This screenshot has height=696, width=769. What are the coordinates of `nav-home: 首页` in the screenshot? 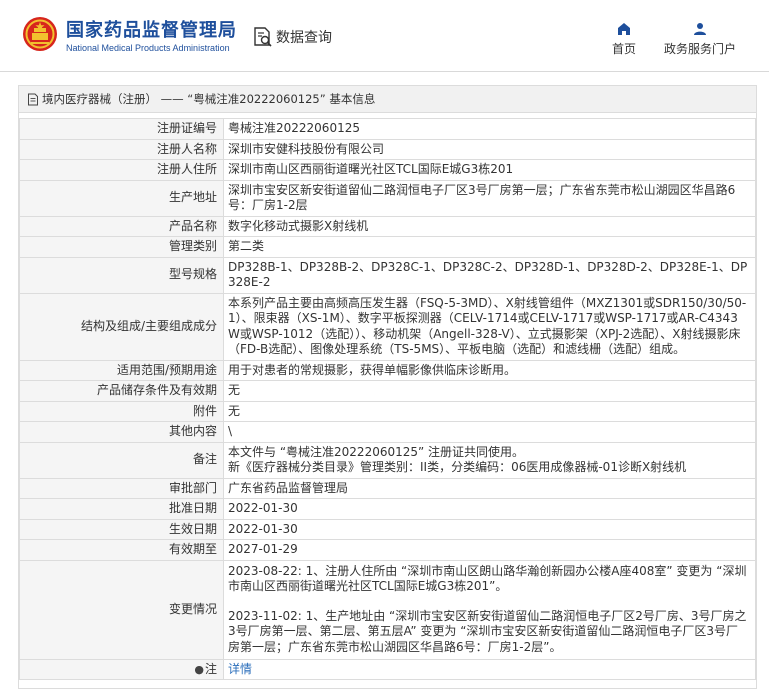 It's located at (624, 39).